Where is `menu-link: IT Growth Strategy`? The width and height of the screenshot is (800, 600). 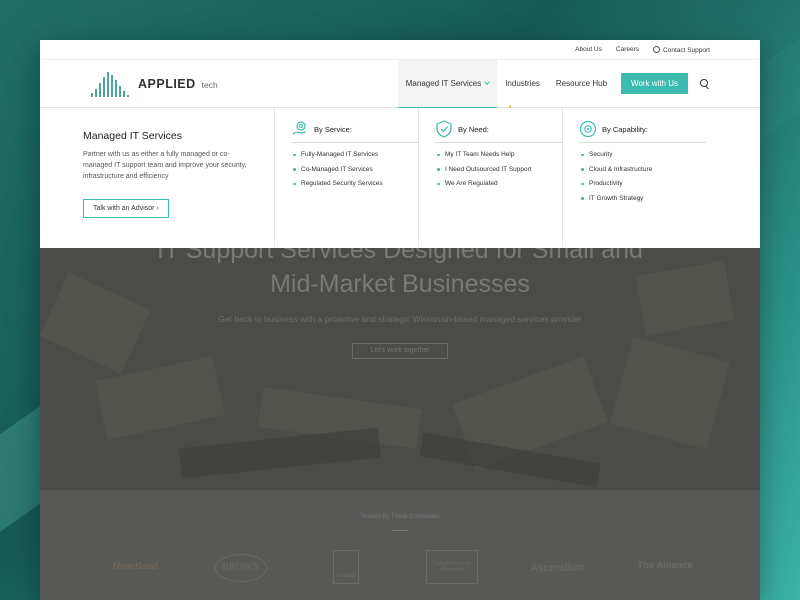 menu-link: IT Growth Strategy is located at coordinates (643, 198).